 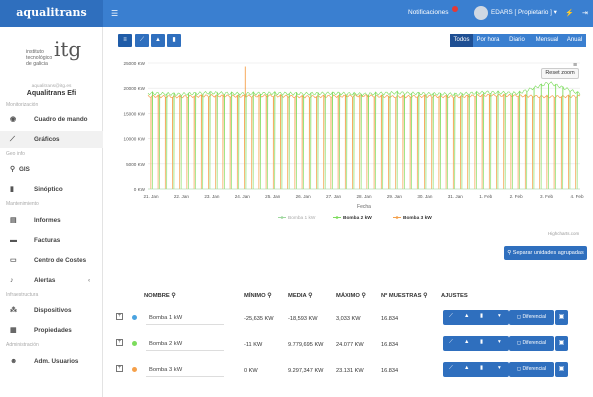 I want to click on sidebar-item-gis: ⚲ GIS, so click(x=51, y=169).